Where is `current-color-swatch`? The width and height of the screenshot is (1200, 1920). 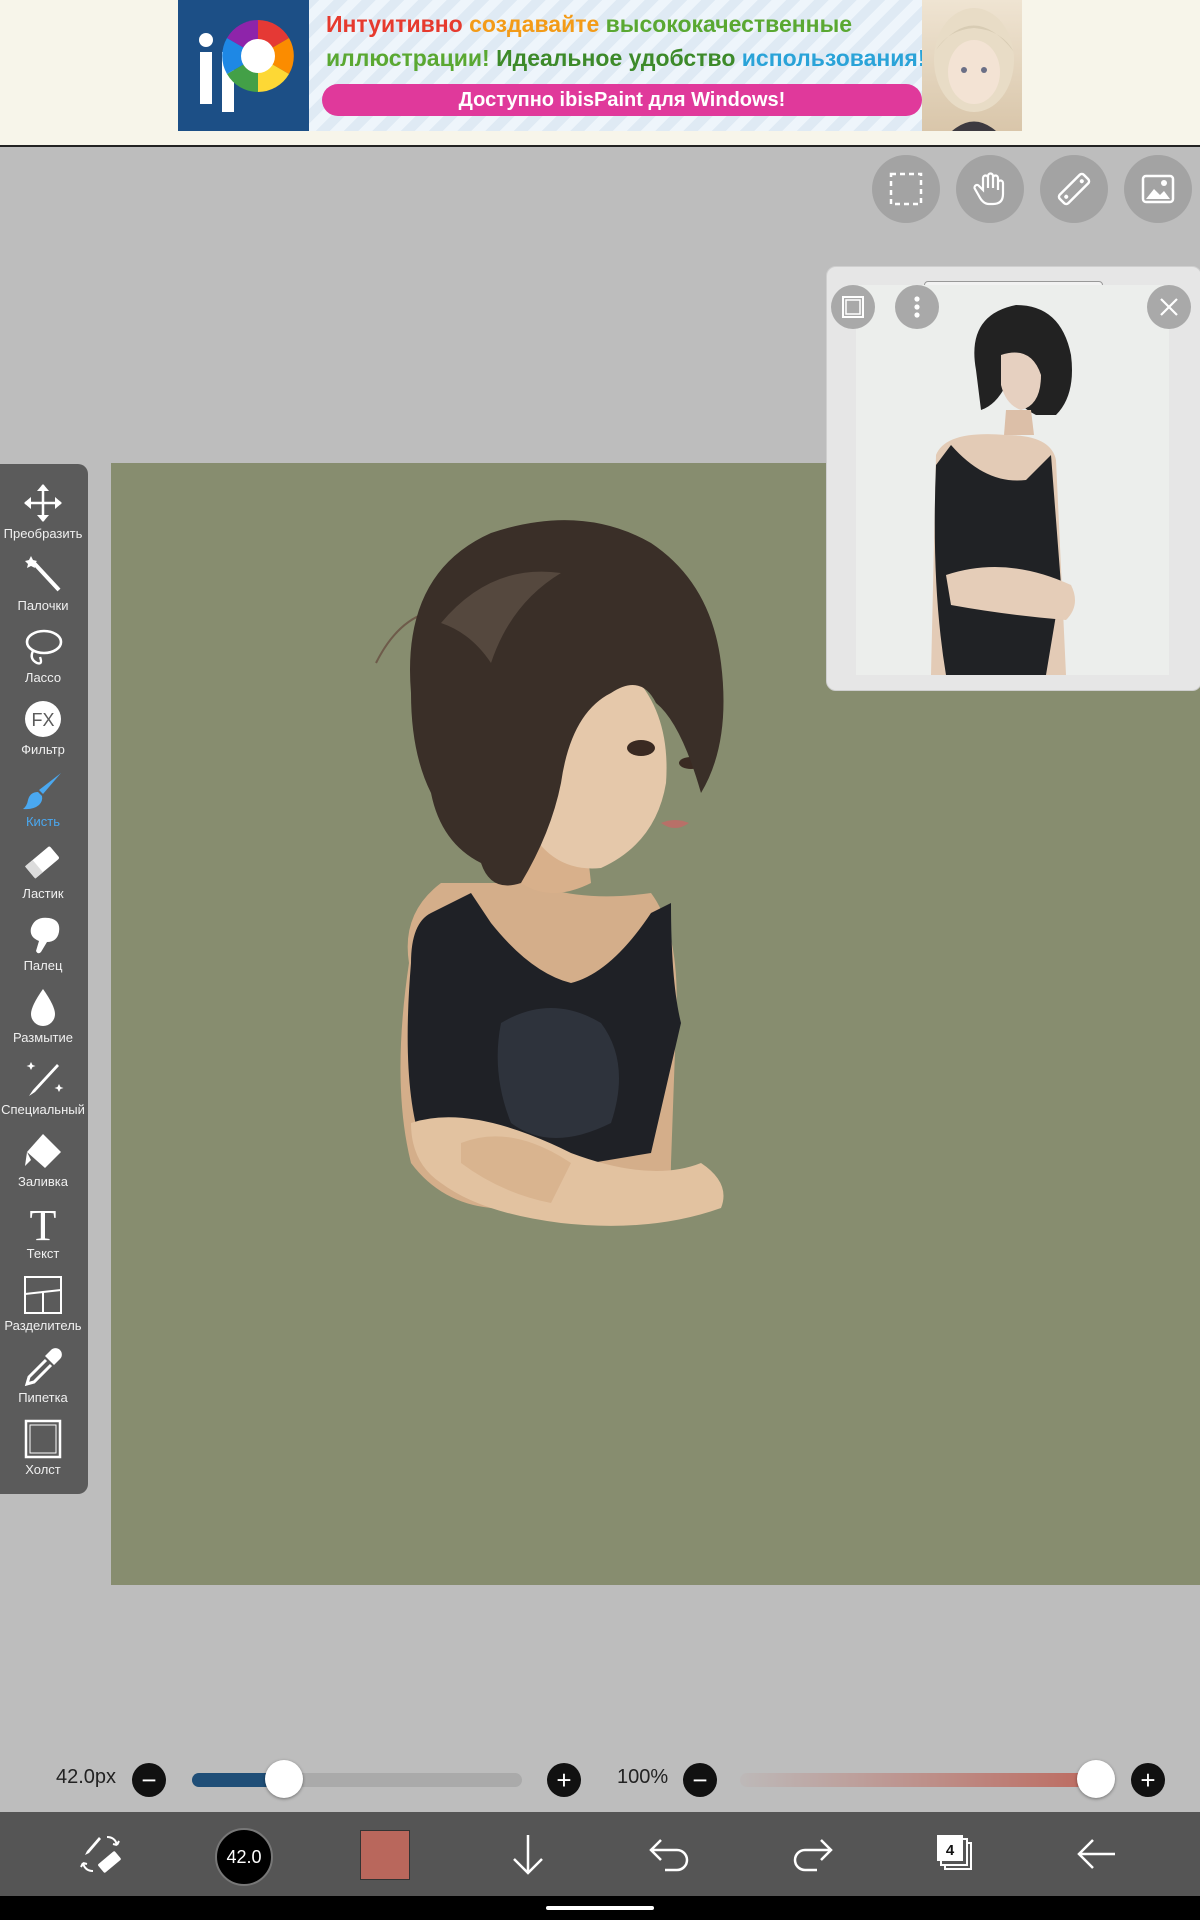 current-color-swatch is located at coordinates (385, 1855).